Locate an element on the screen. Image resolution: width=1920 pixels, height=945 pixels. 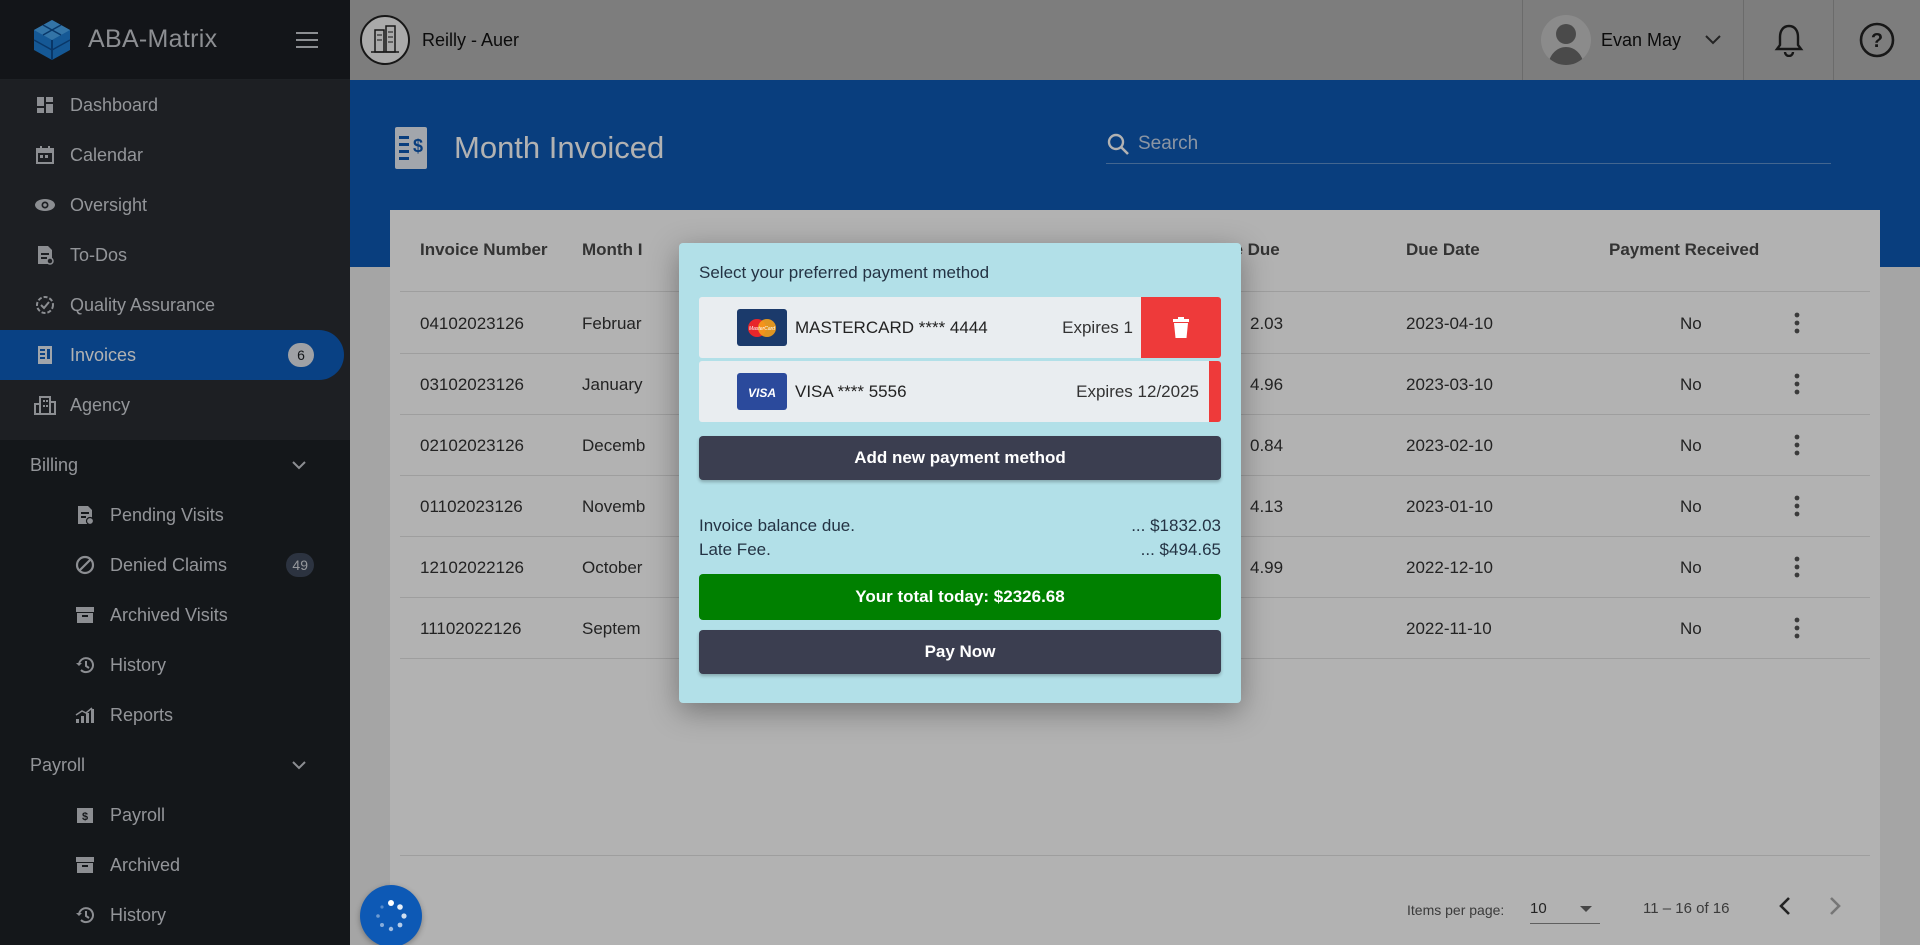
late-fee-label: Late Fee. is located at coordinates (735, 549).